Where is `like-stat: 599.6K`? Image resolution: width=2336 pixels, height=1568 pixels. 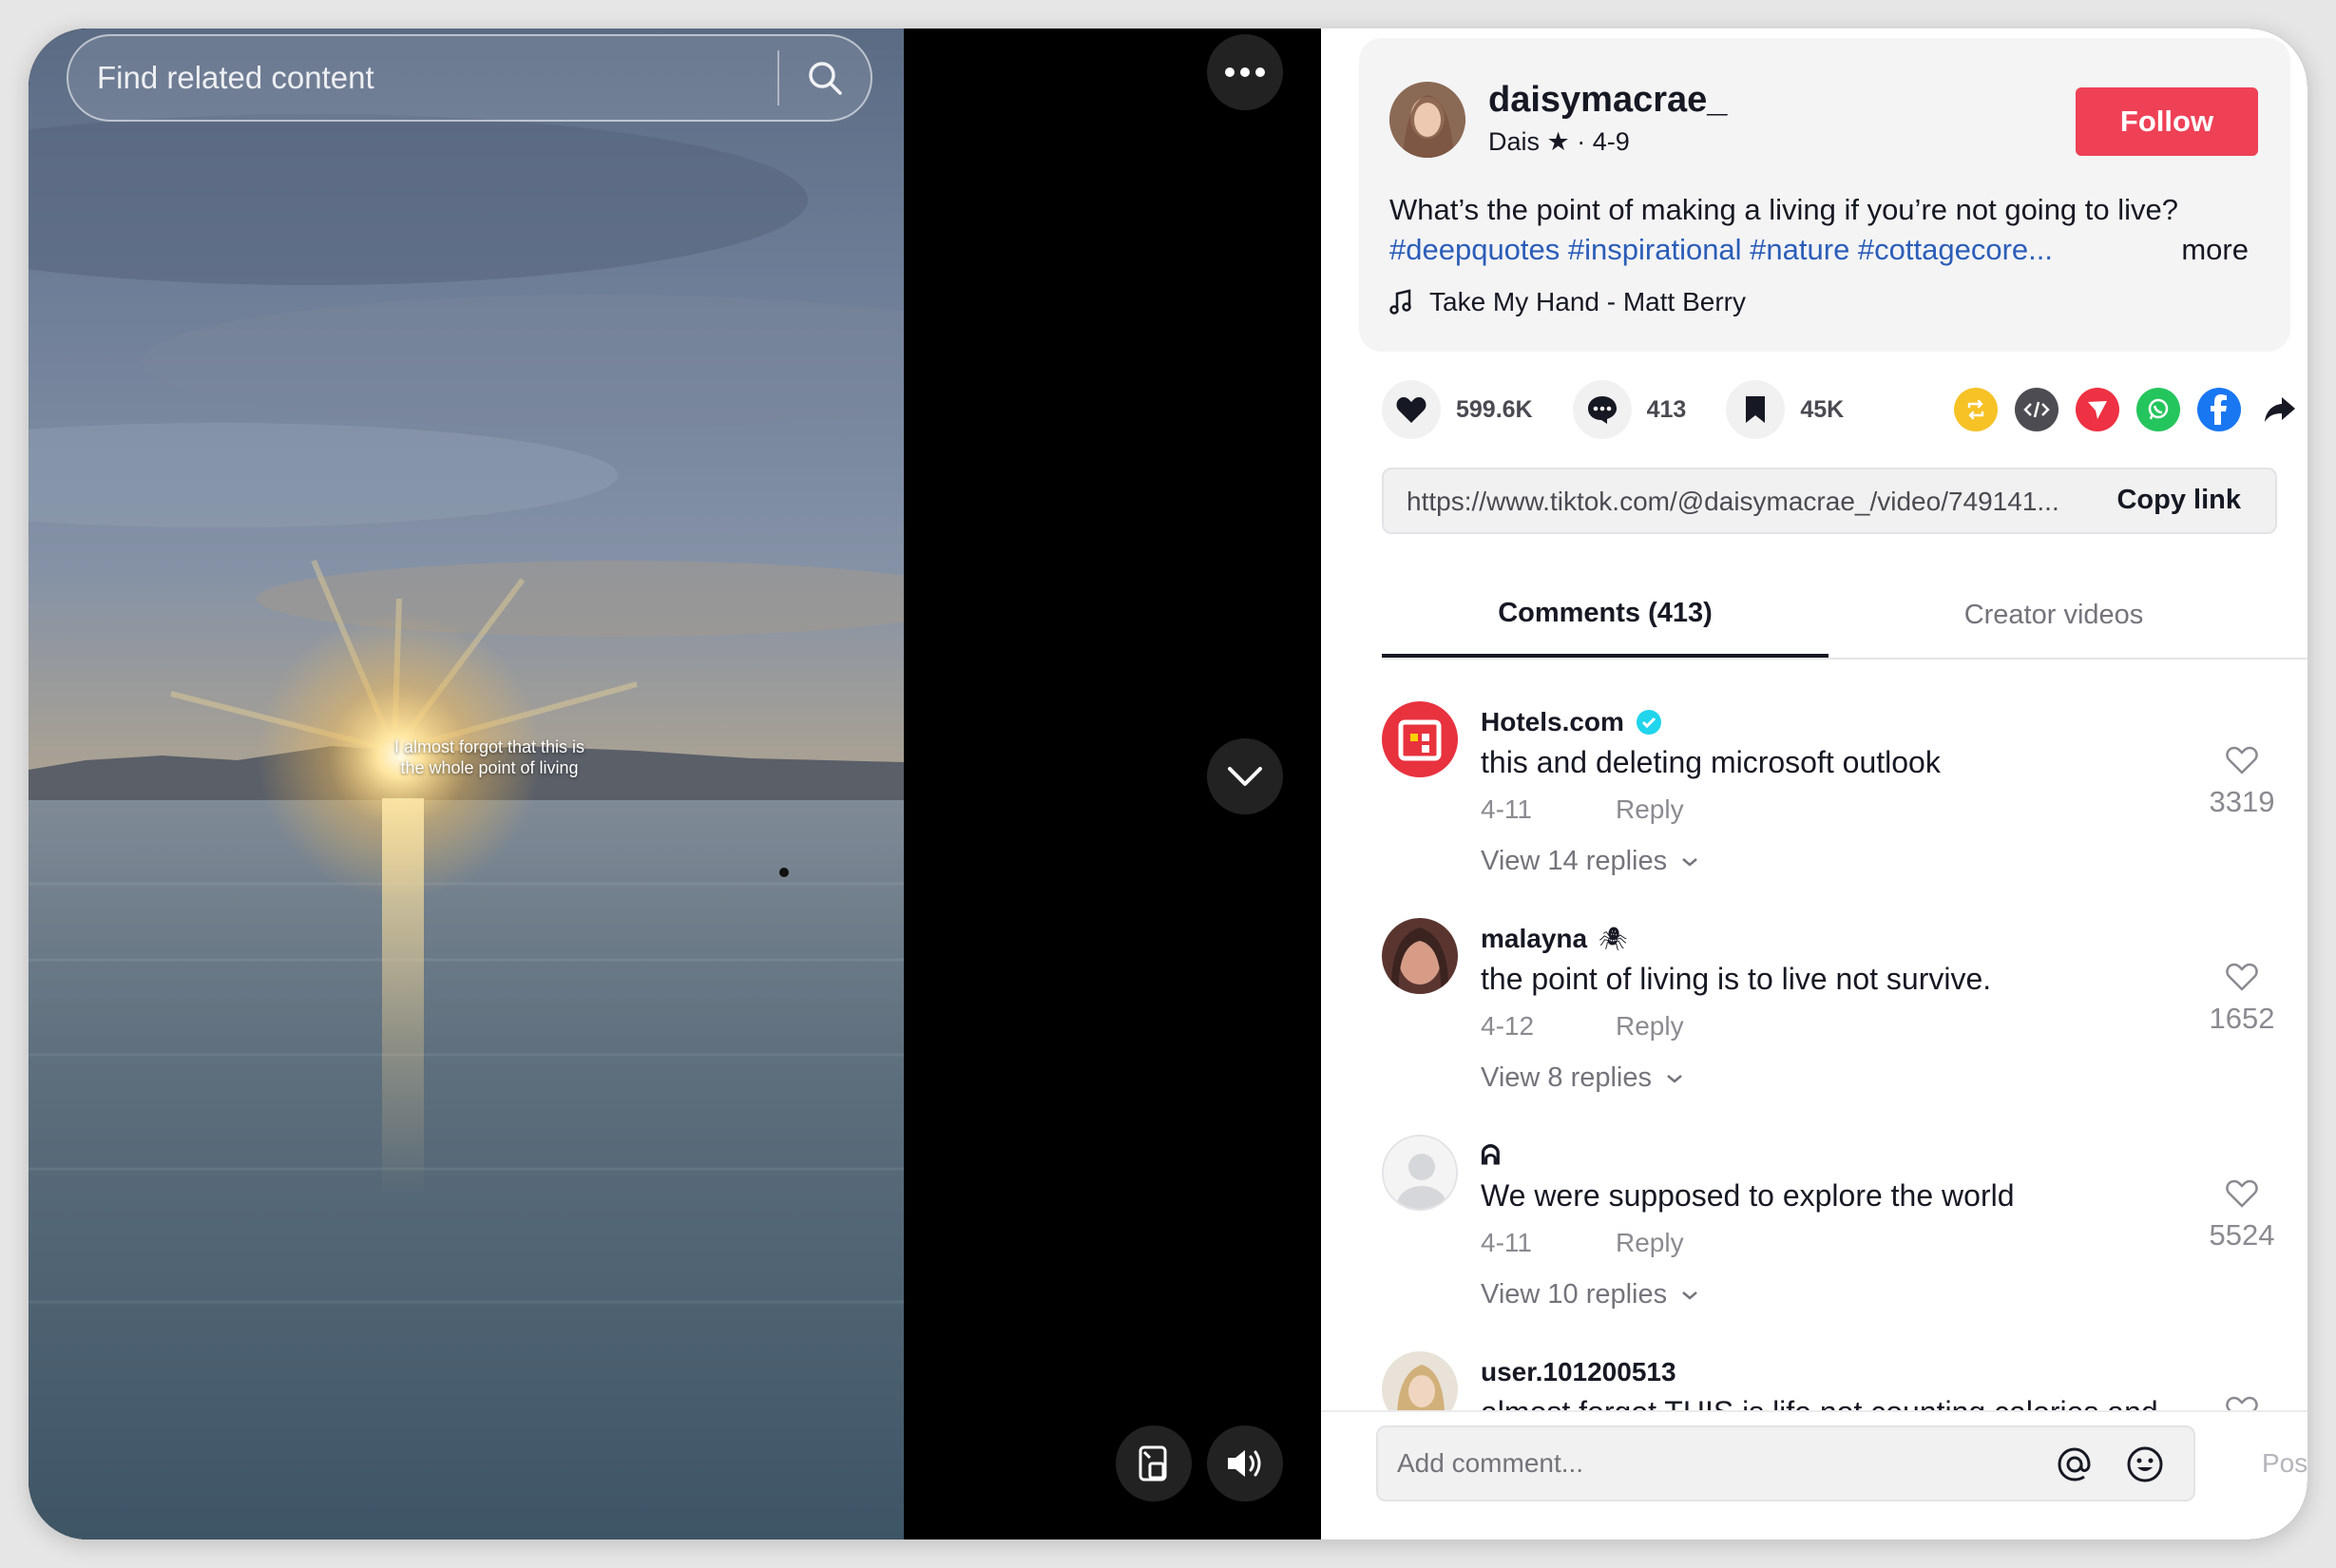
like-stat: 599.6K is located at coordinates (1458, 410).